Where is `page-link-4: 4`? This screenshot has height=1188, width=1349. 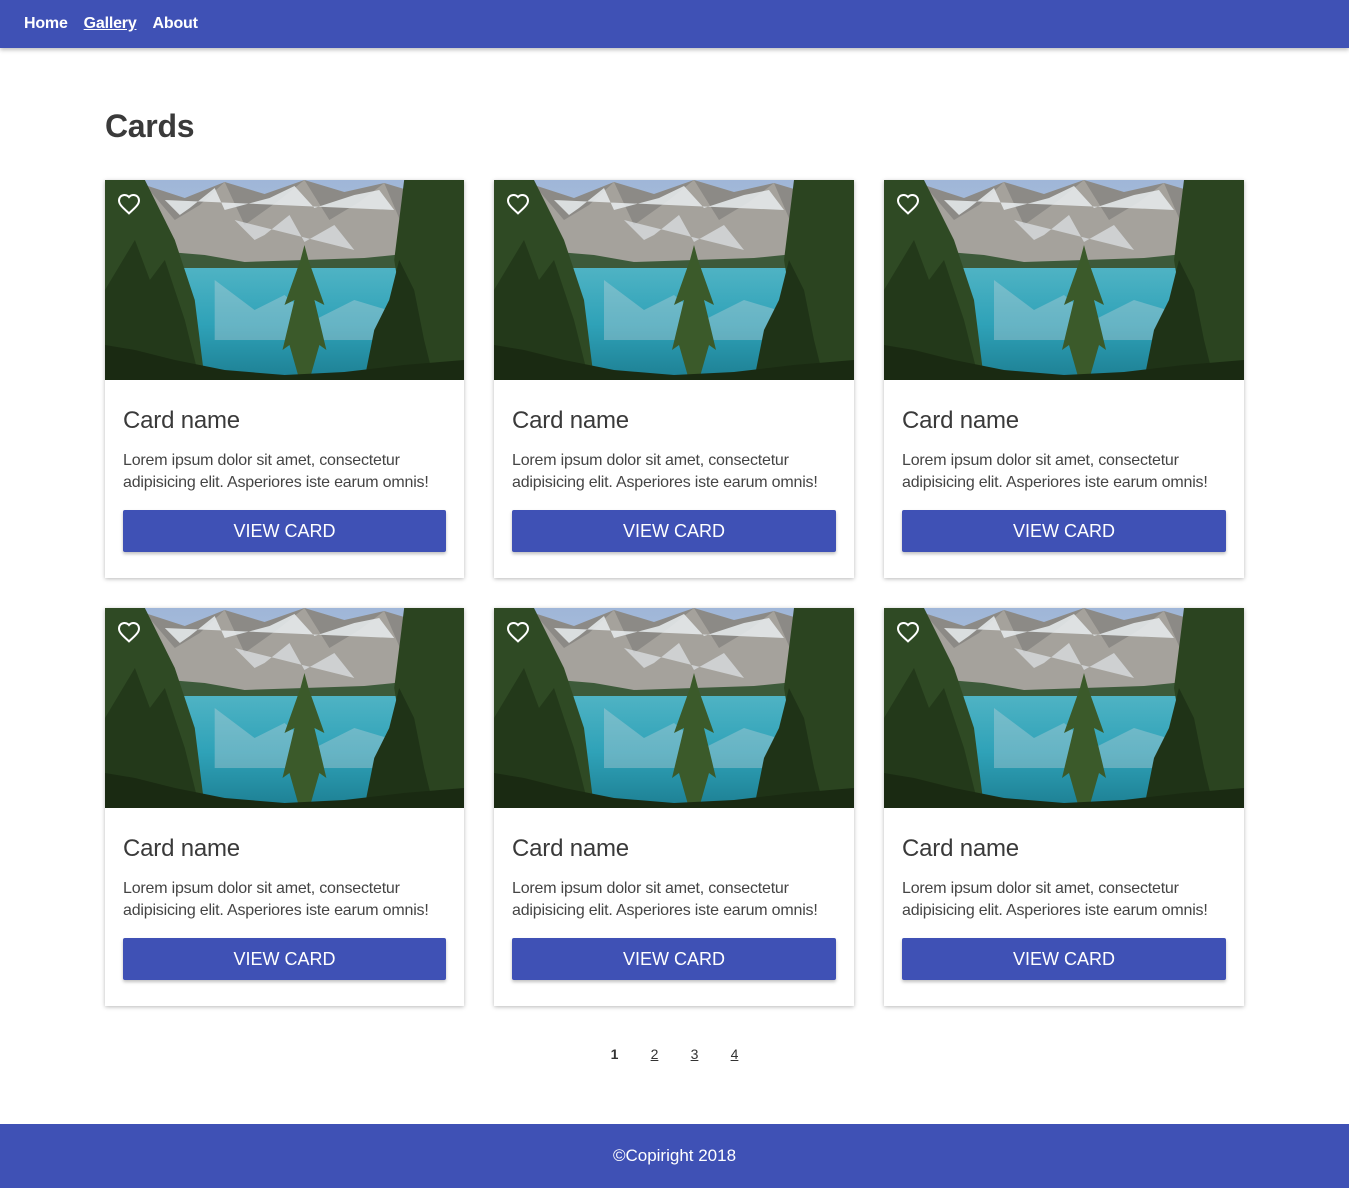 page-link-4: 4 is located at coordinates (735, 1054).